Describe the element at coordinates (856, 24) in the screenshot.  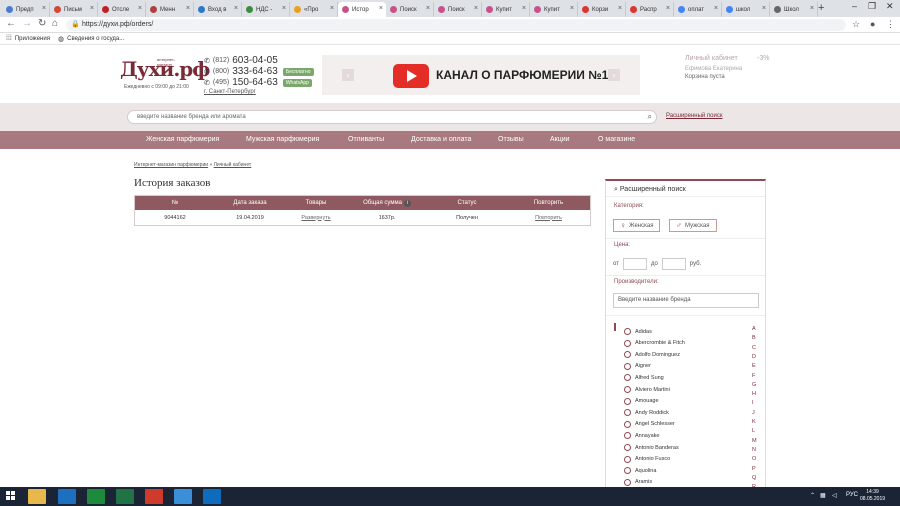
I see `star-icon: ☆` at that location.